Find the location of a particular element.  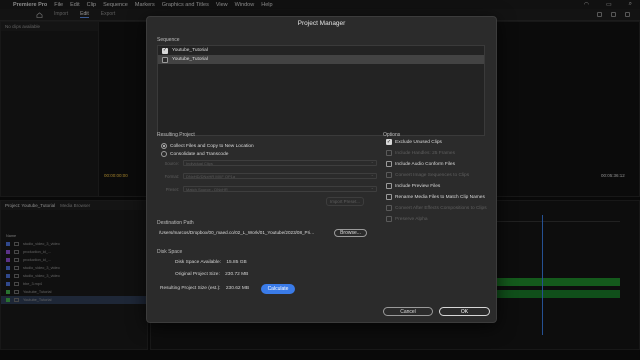

disk-available-label: Disk Space Available: is located at coordinates (198, 262).